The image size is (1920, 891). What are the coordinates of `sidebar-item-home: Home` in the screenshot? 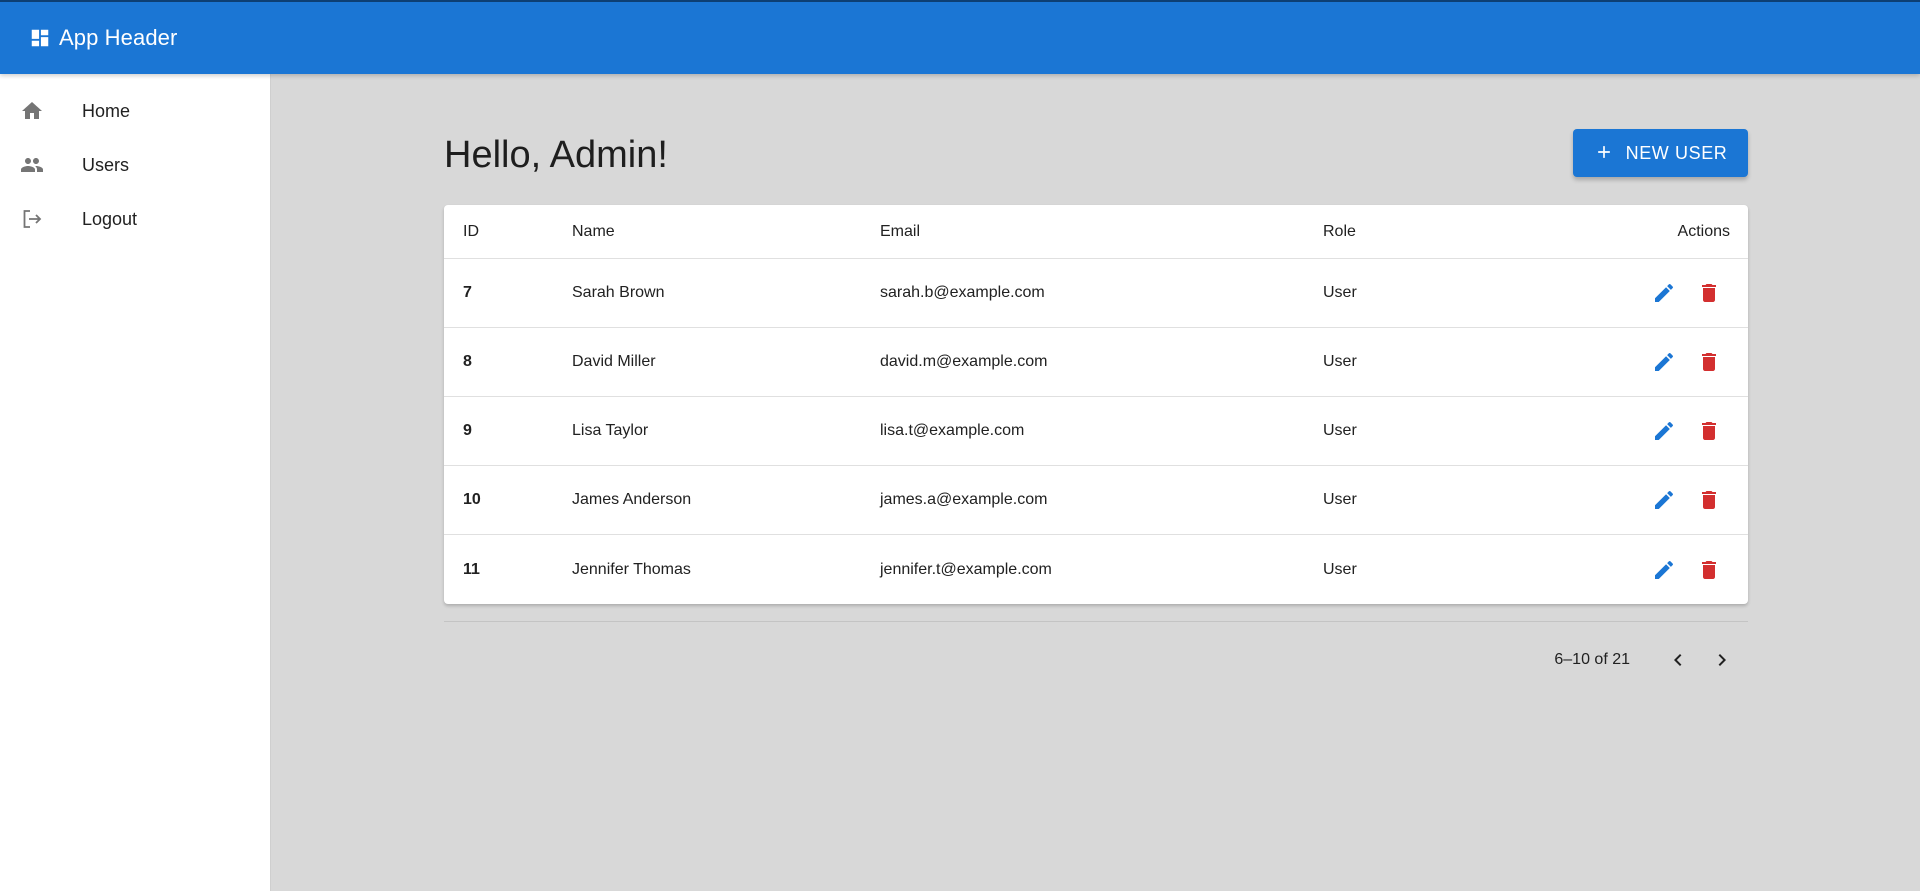 It's located at (135, 111).